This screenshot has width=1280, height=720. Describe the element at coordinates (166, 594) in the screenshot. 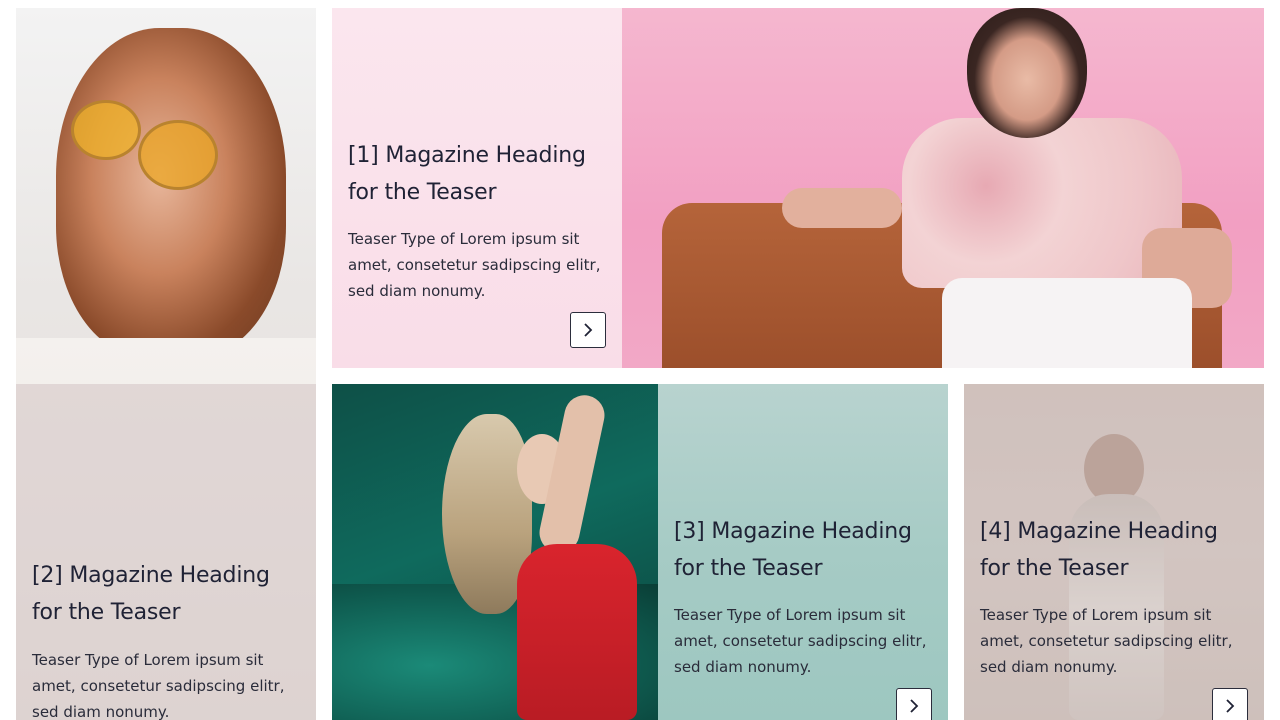

I see `teaser-heading-2: [2] Magazine Heading for the Teaser` at that location.